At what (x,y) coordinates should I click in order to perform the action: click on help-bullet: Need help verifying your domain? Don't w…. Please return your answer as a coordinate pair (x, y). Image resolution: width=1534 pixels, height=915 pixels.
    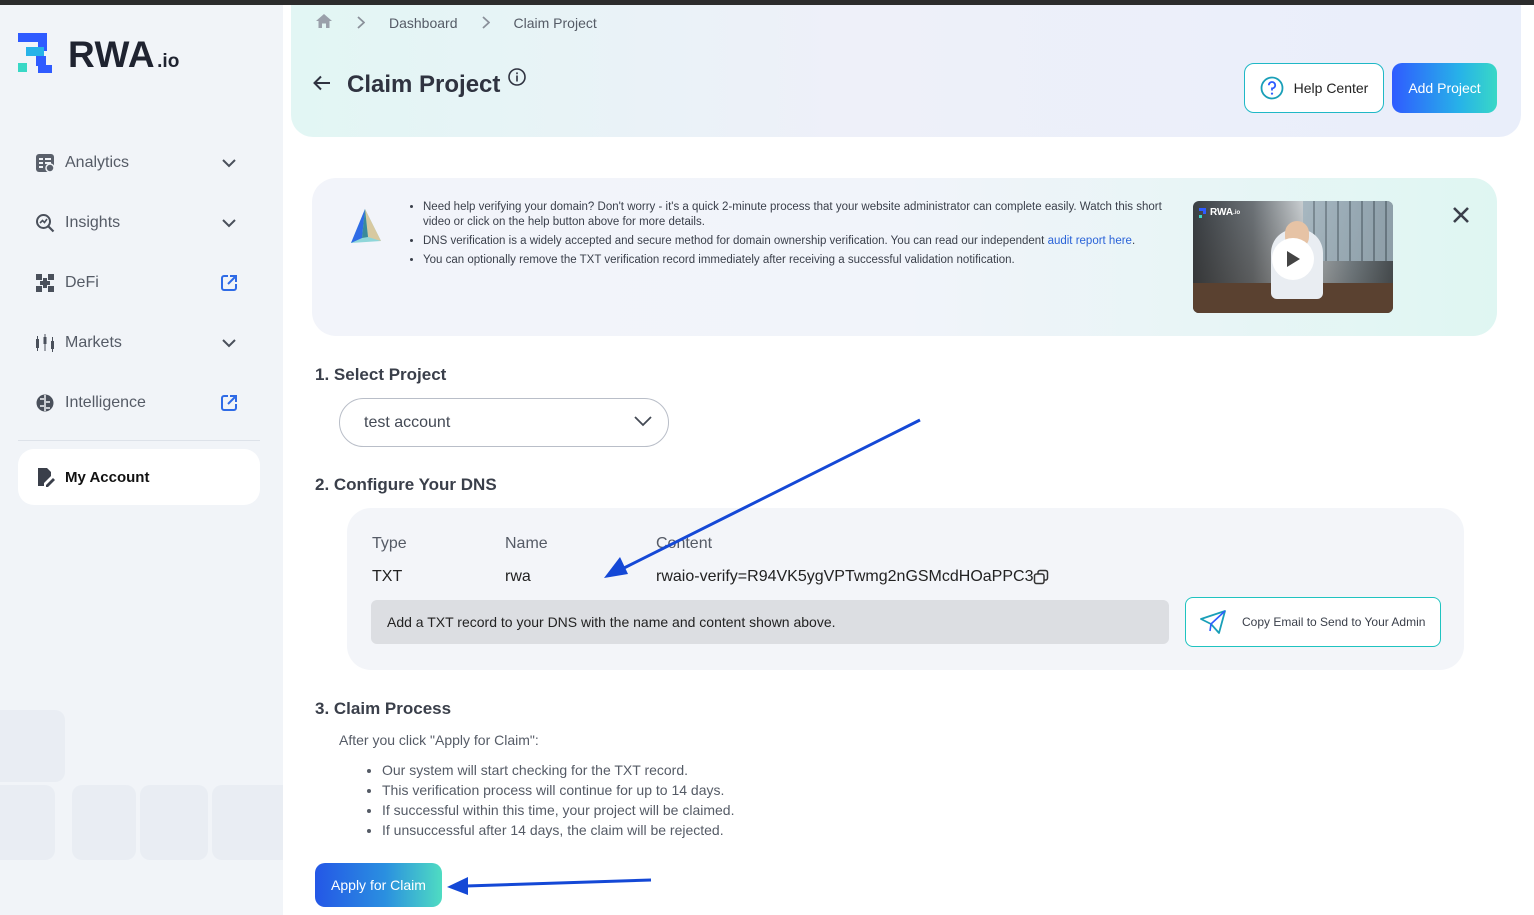
    Looking at the image, I should click on (803, 215).